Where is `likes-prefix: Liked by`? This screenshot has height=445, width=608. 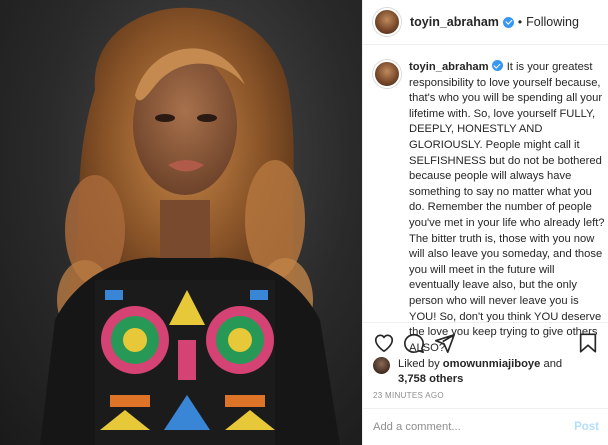
likes-prefix: Liked by is located at coordinates (420, 364).